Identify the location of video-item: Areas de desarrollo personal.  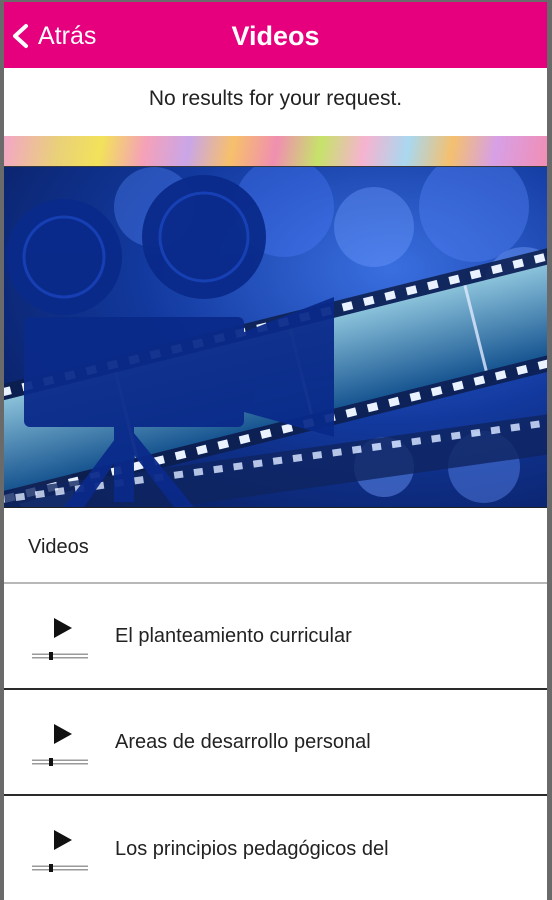
(275, 743).